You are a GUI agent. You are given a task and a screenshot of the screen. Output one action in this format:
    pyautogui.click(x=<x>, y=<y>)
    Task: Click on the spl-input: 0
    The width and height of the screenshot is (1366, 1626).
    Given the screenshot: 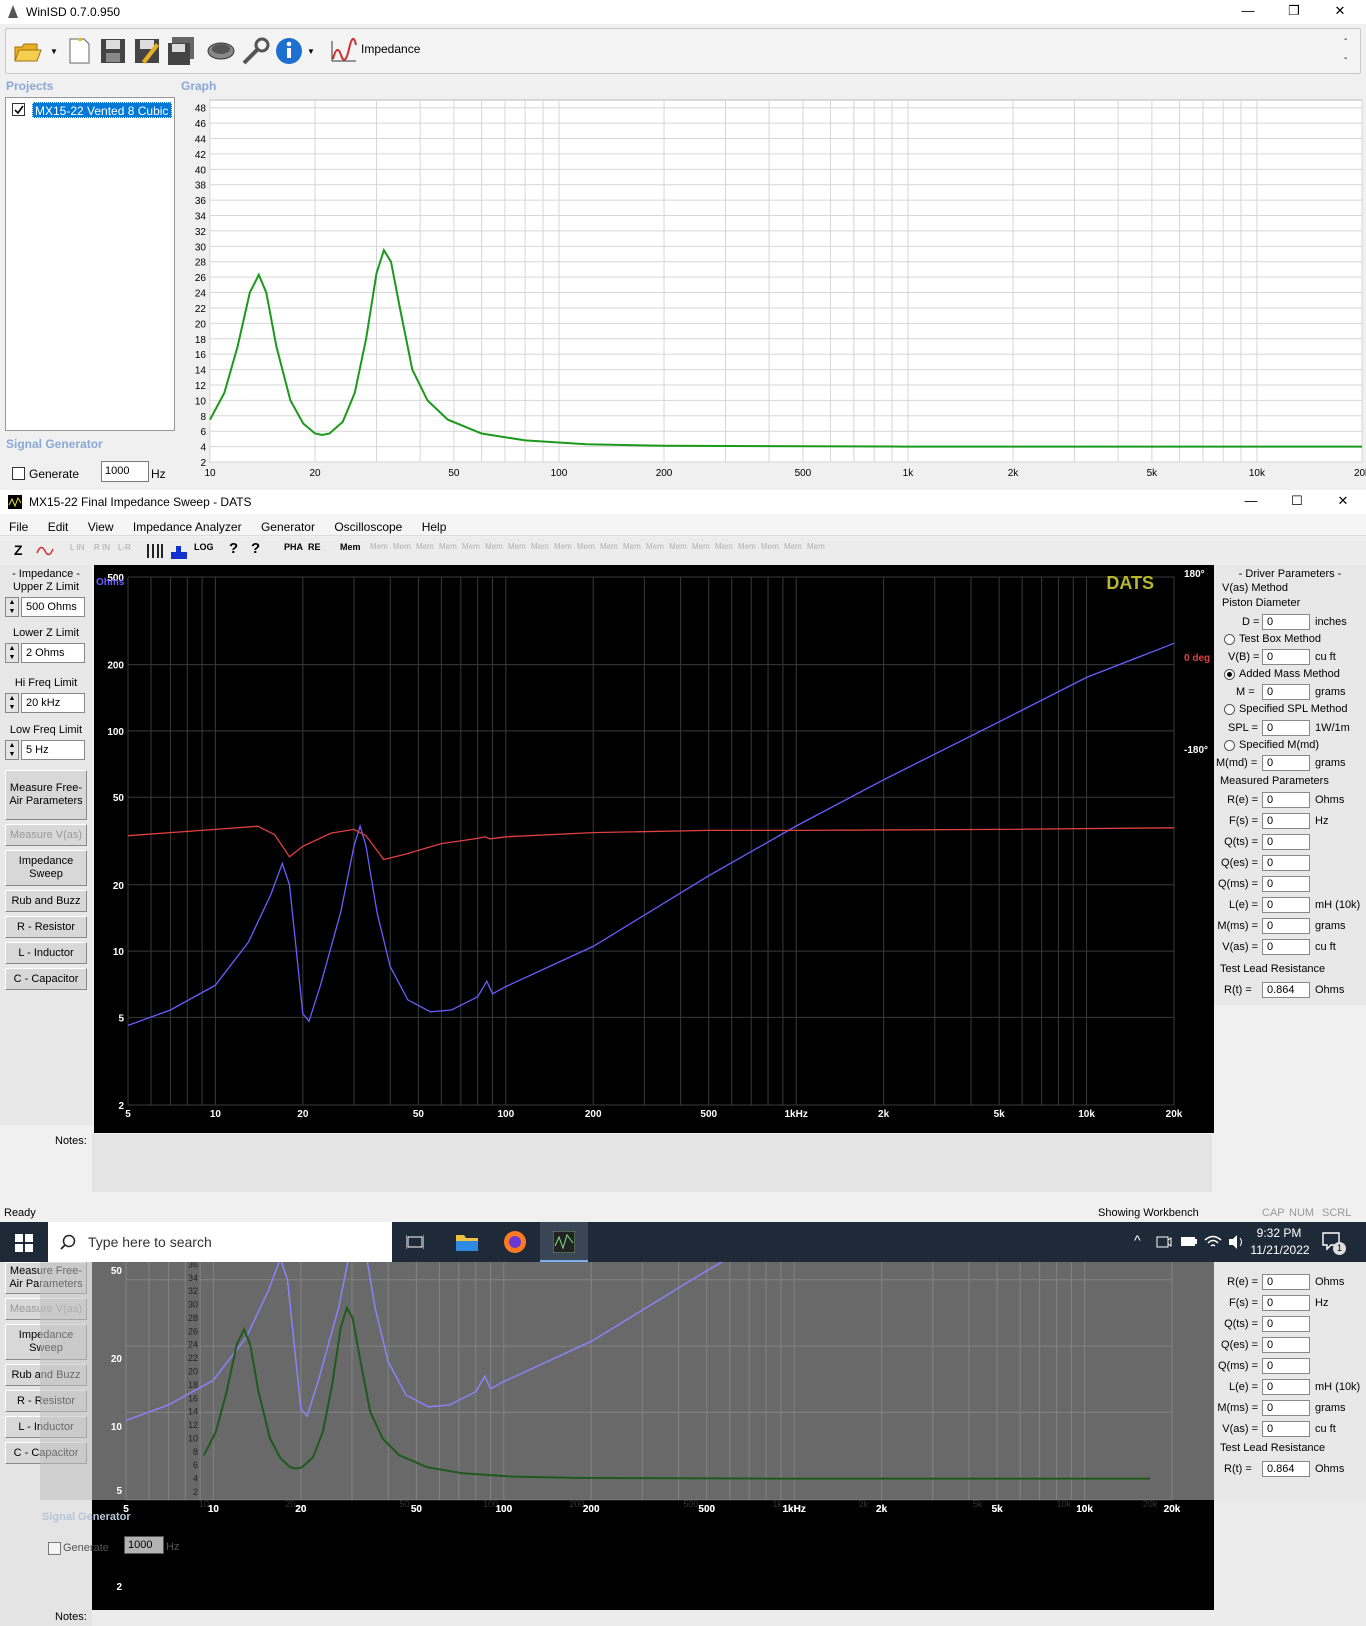 What is the action you would take?
    pyautogui.click(x=1286, y=728)
    